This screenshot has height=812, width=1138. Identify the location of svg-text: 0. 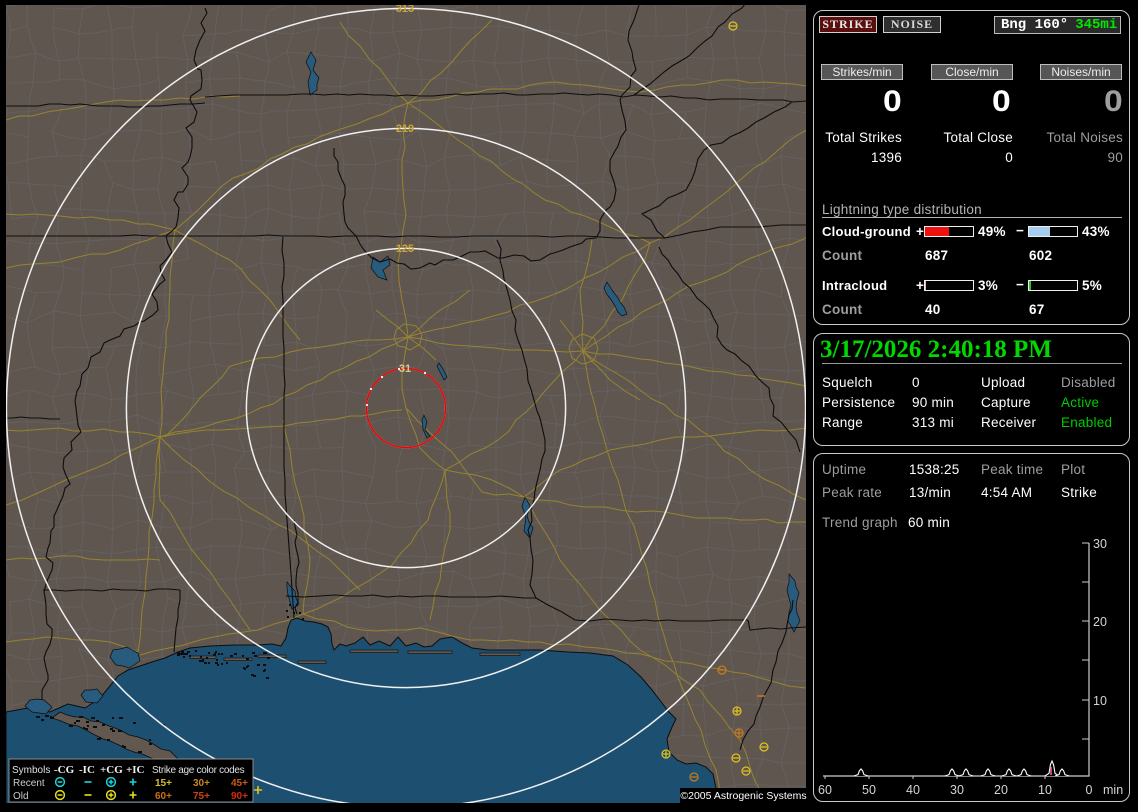
(1089, 790).